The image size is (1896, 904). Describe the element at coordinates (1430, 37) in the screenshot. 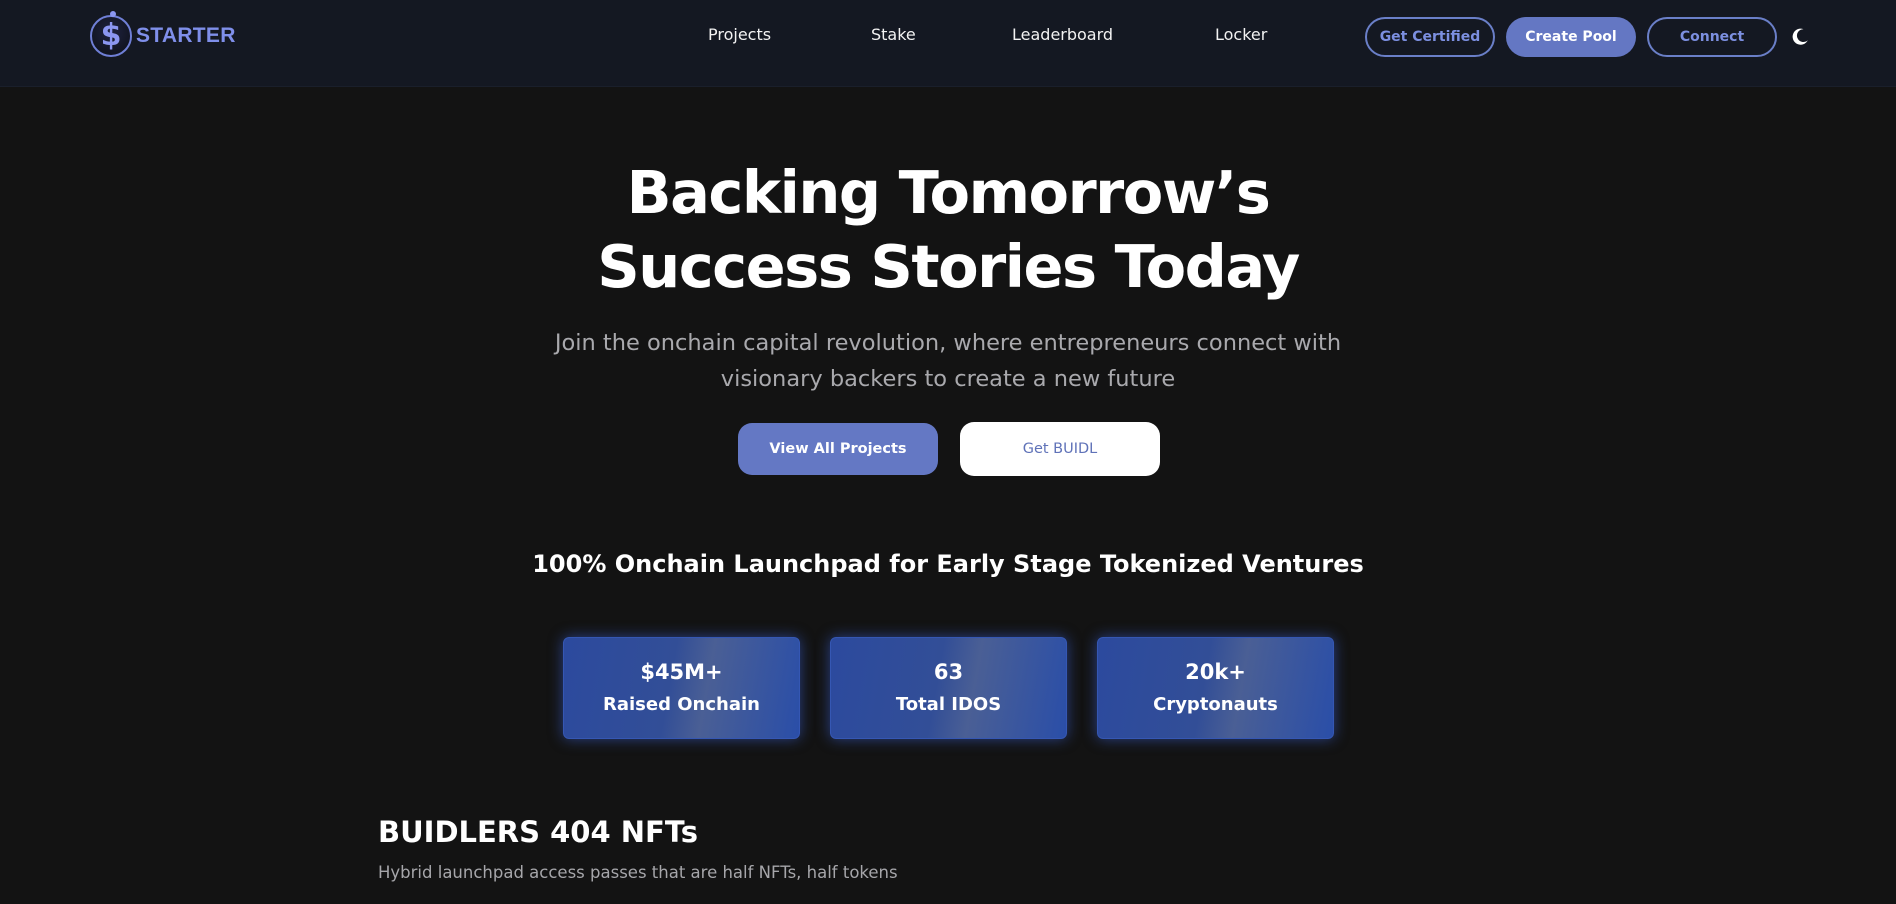

I see `get-certified-button: Get Certified` at that location.